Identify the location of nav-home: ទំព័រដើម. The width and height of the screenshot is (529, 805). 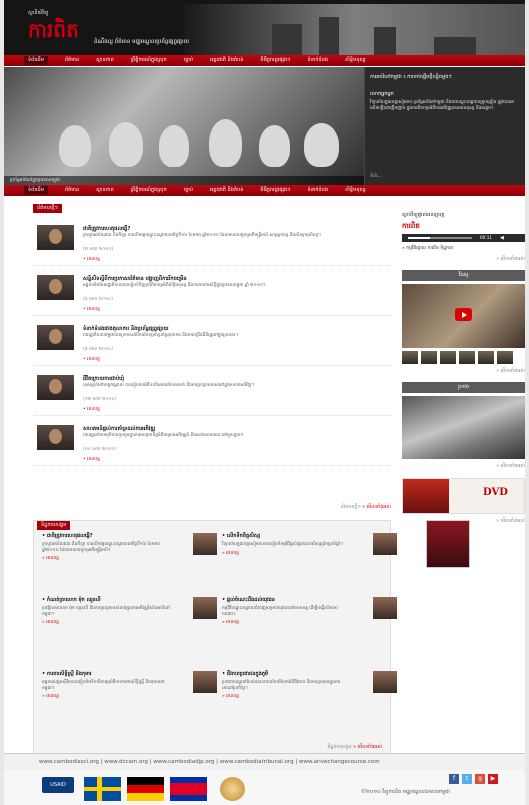
(36, 60).